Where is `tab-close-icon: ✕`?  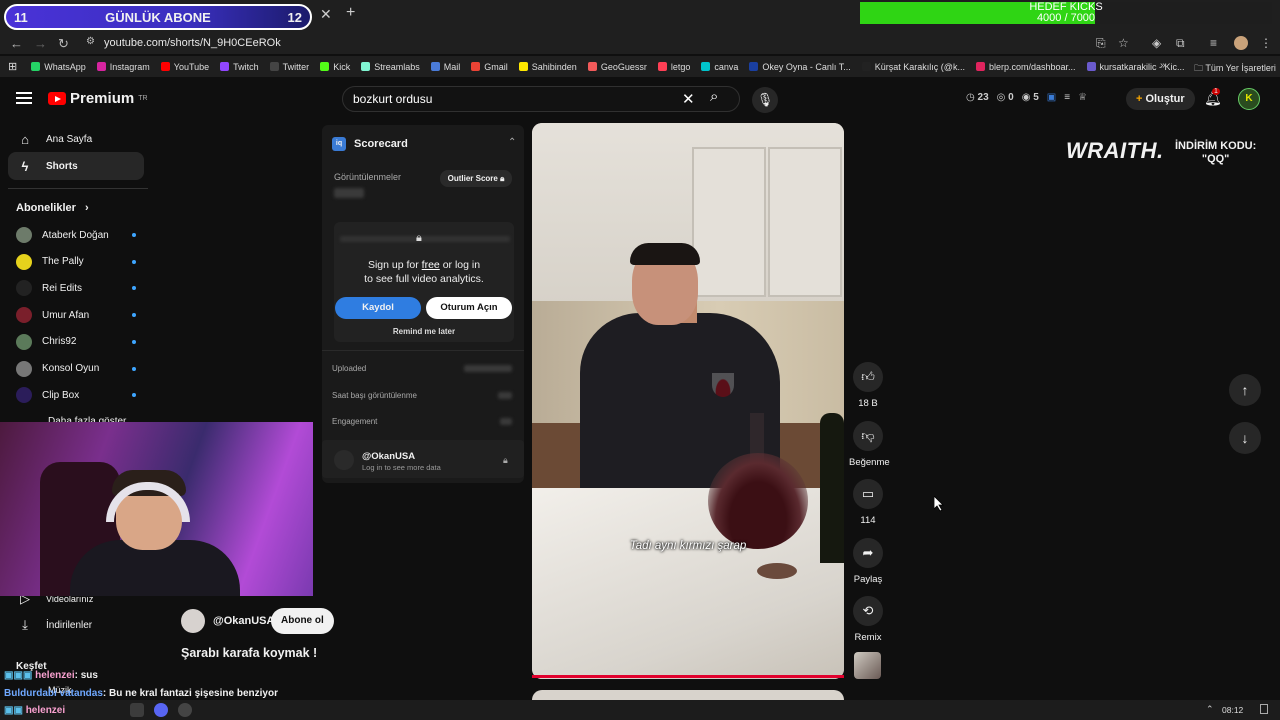 tab-close-icon: ✕ is located at coordinates (326, 14).